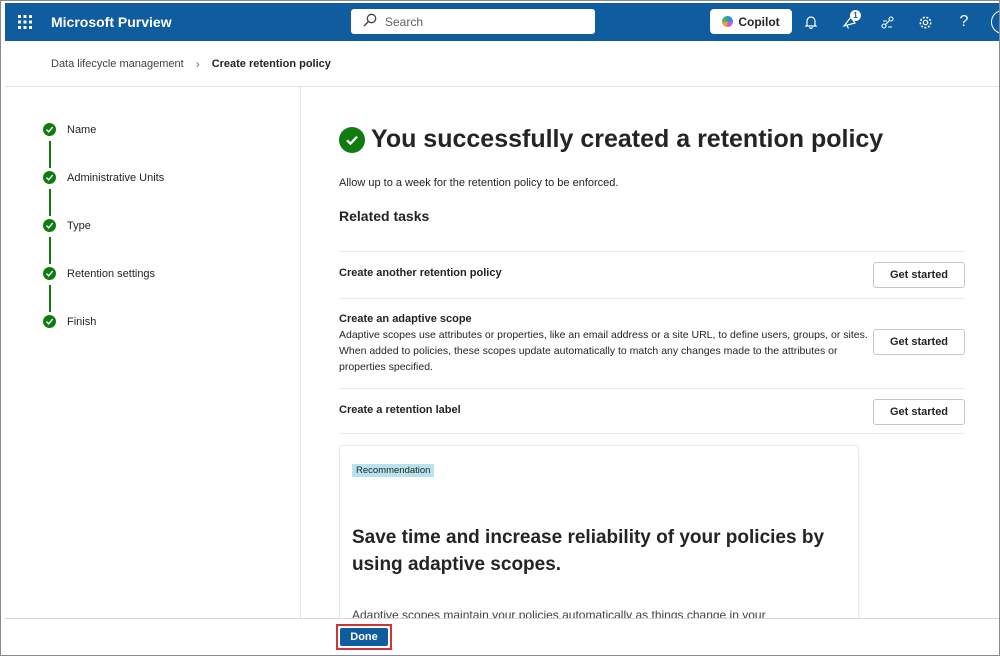  I want to click on help-icon: ?, so click(964, 22).